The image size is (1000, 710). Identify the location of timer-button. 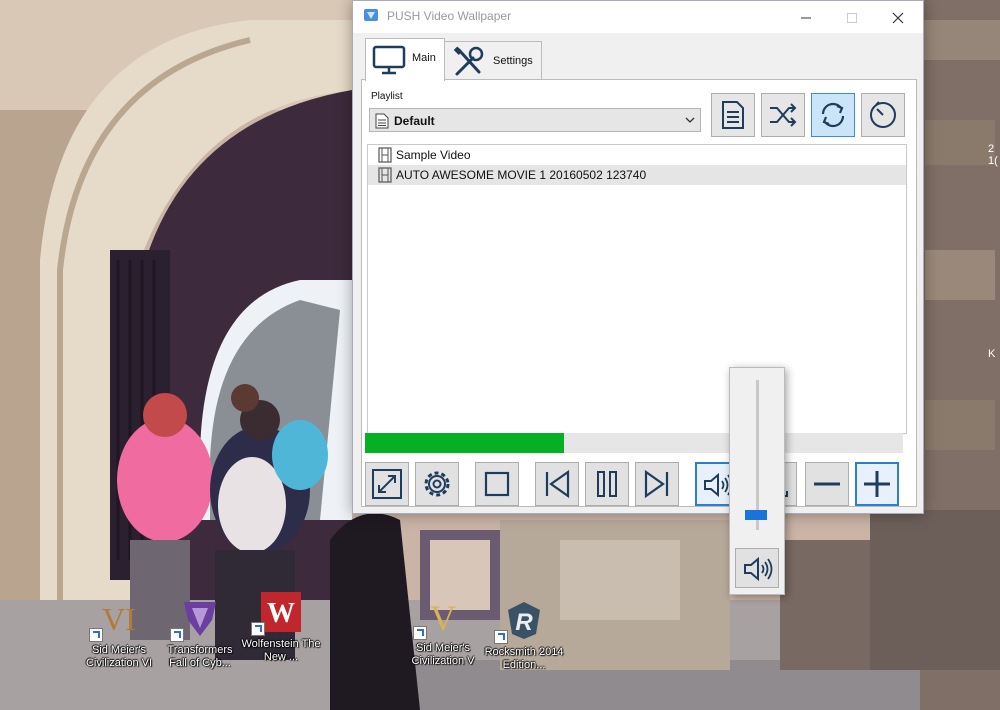
(883, 115).